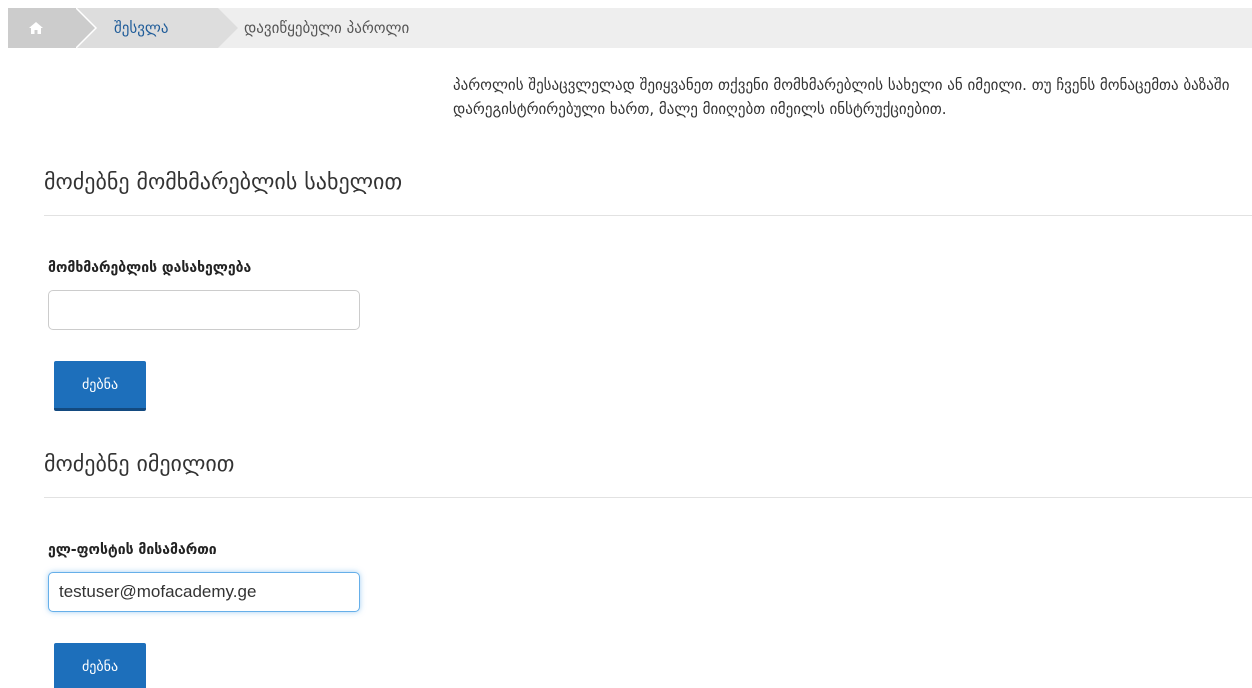 This screenshot has height=688, width=1252. Describe the element at coordinates (139, 464) in the screenshot. I see `email-section-title: მოძებნე იმეილით` at that location.